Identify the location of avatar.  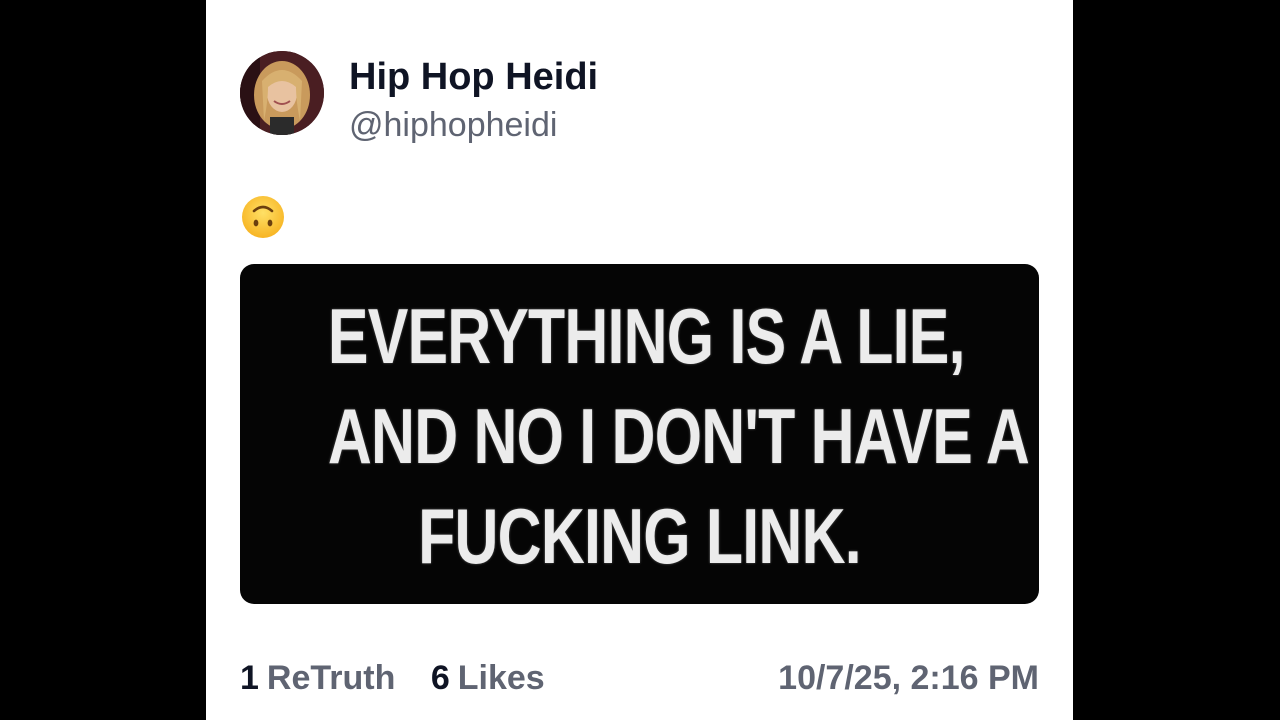
(282, 93).